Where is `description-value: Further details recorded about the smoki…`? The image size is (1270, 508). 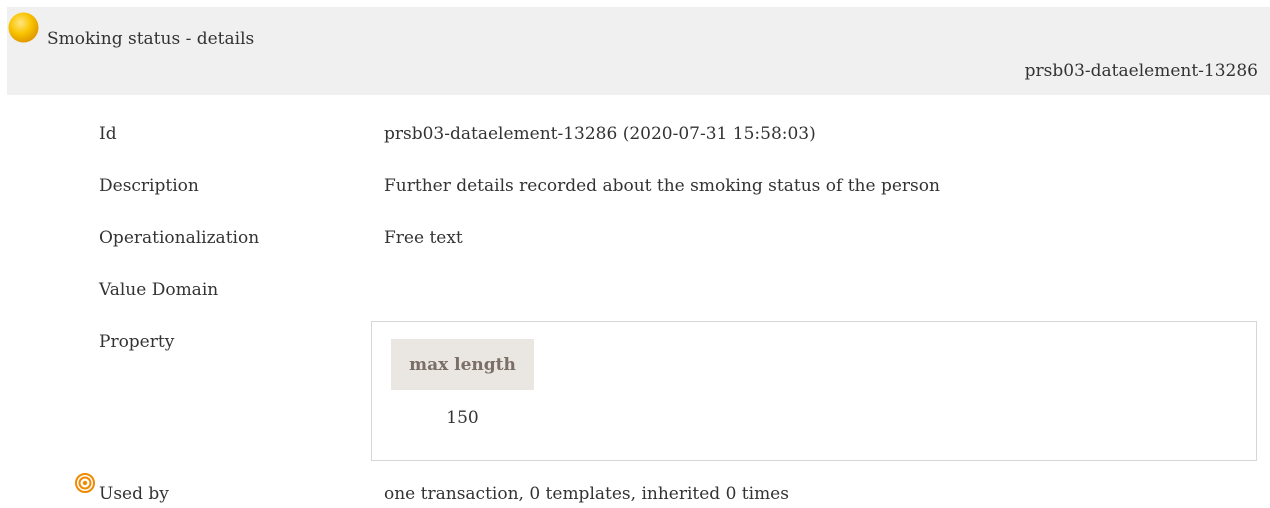 description-value: Further details recorded about the smoki… is located at coordinates (662, 186).